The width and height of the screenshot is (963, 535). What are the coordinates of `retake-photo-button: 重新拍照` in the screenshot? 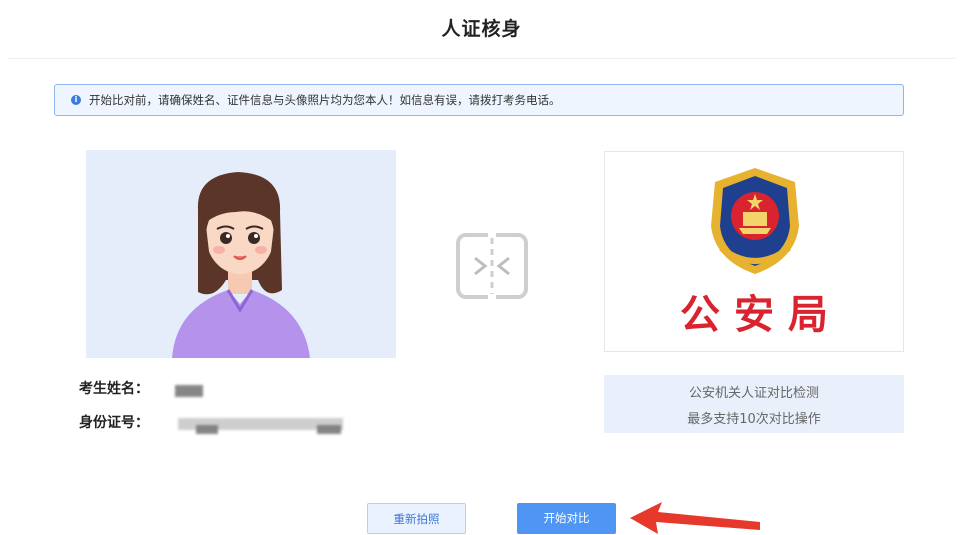 It's located at (416, 518).